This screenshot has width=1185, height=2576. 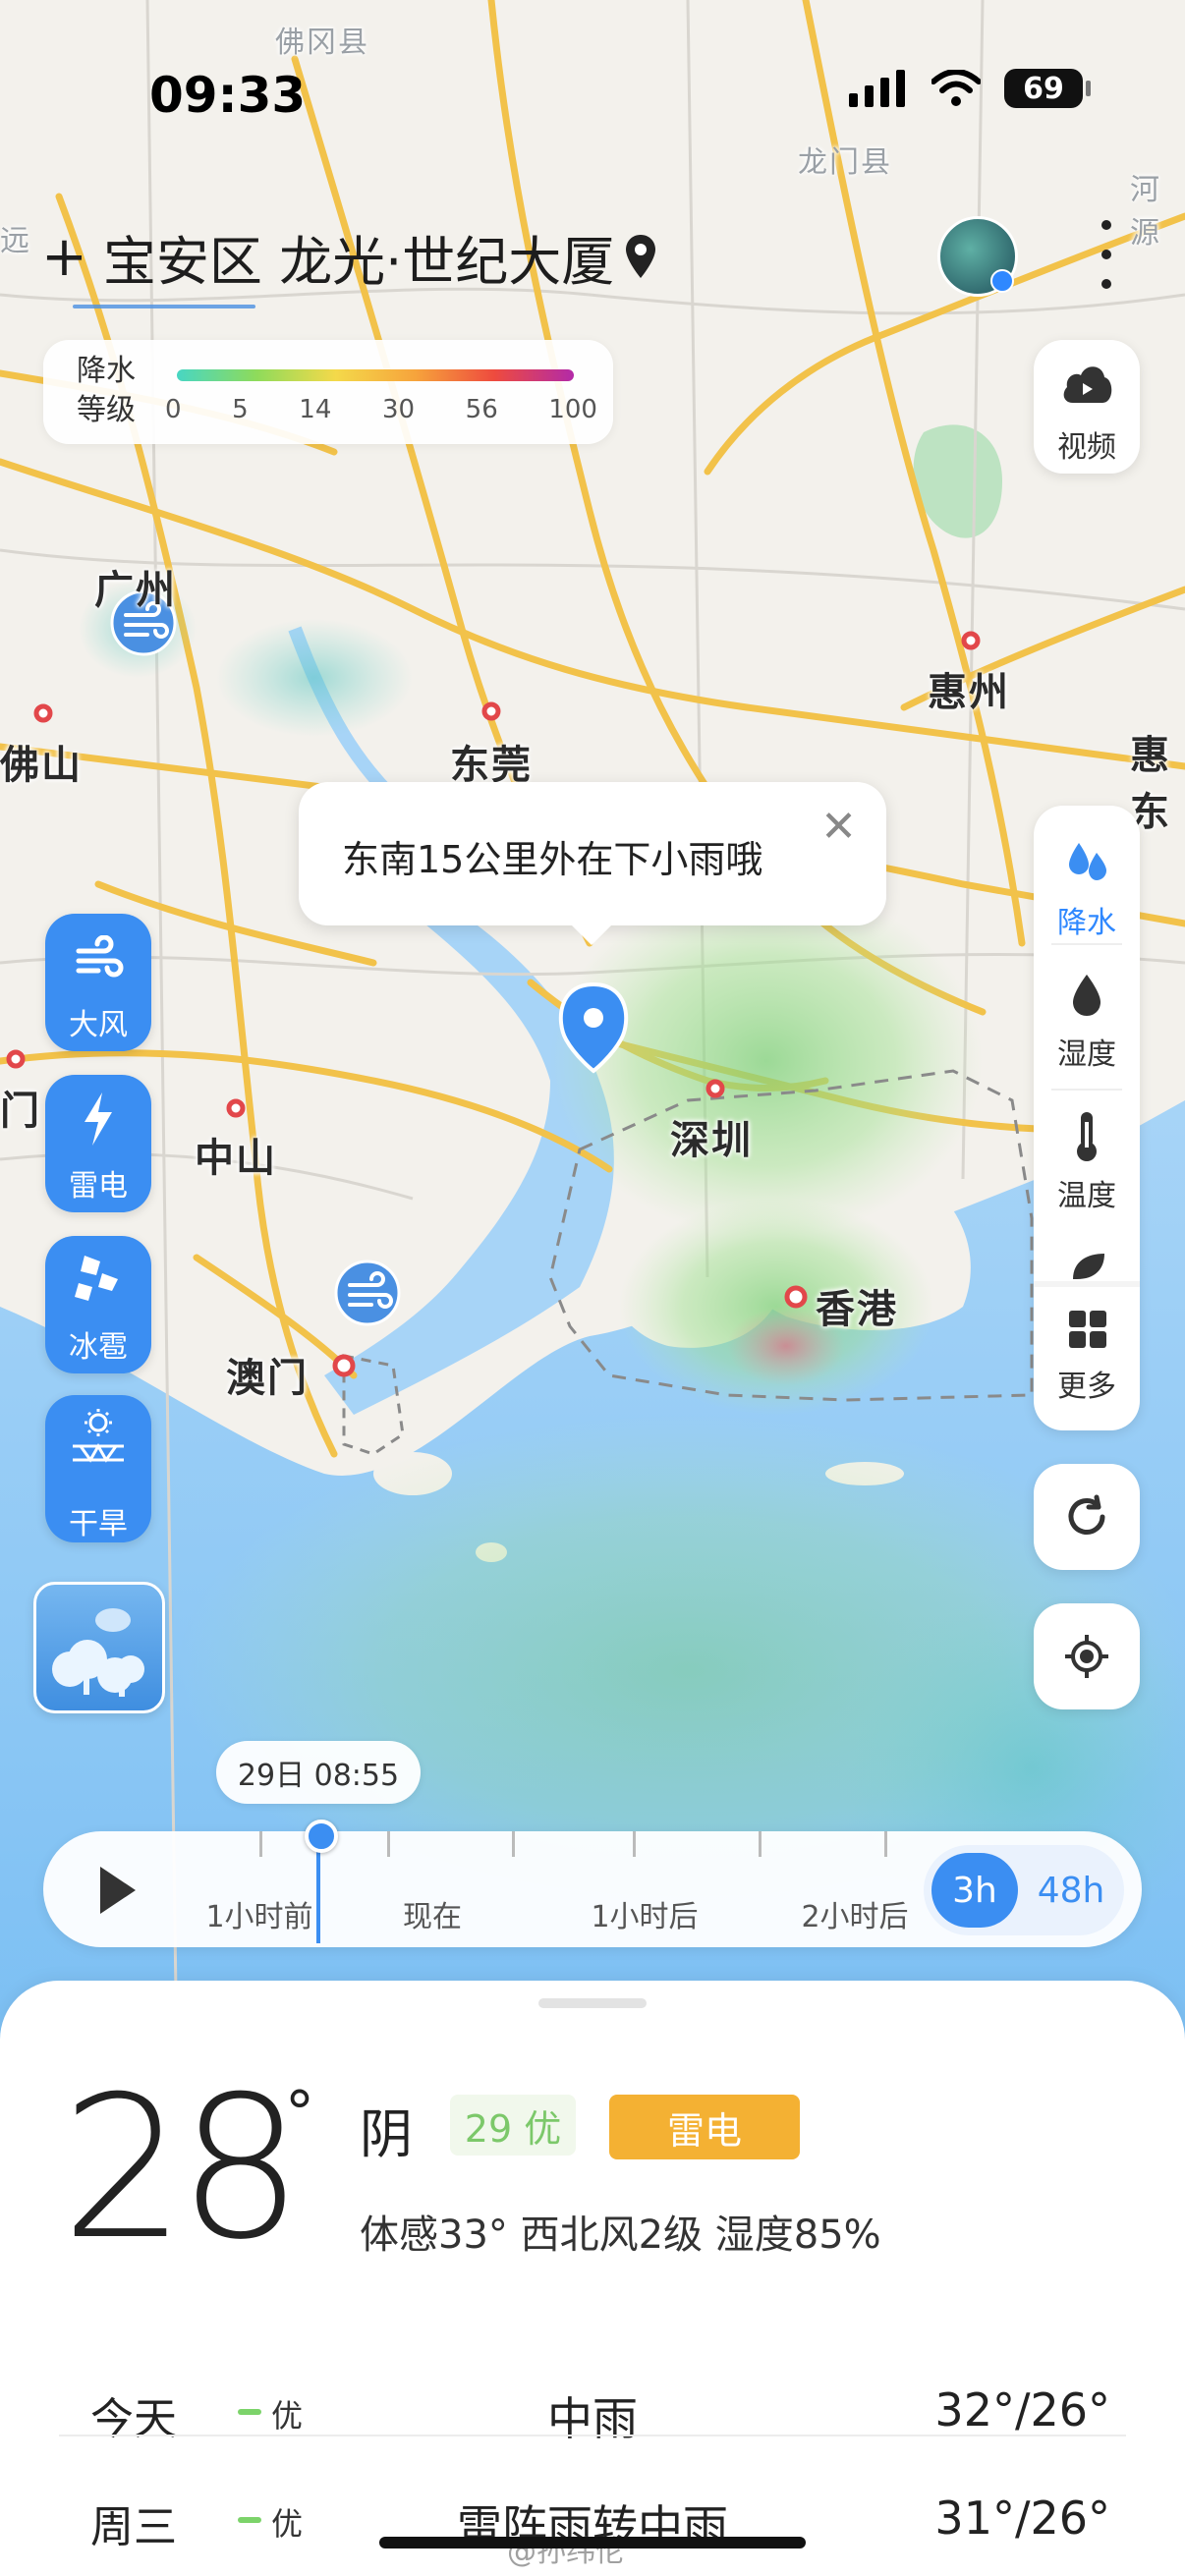 What do you see at coordinates (1087, 1196) in the screenshot?
I see `layer-label: 温度` at bounding box center [1087, 1196].